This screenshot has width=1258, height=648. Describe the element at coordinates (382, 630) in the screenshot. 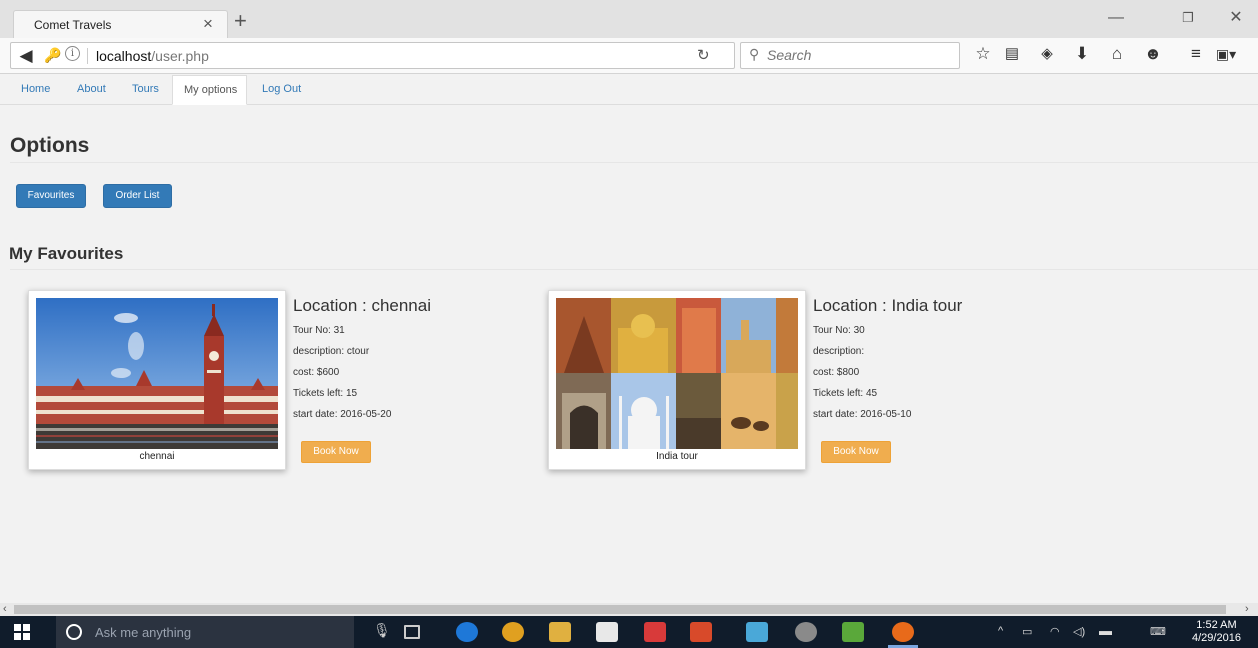

I see `microphone-icon: 🎙` at that location.